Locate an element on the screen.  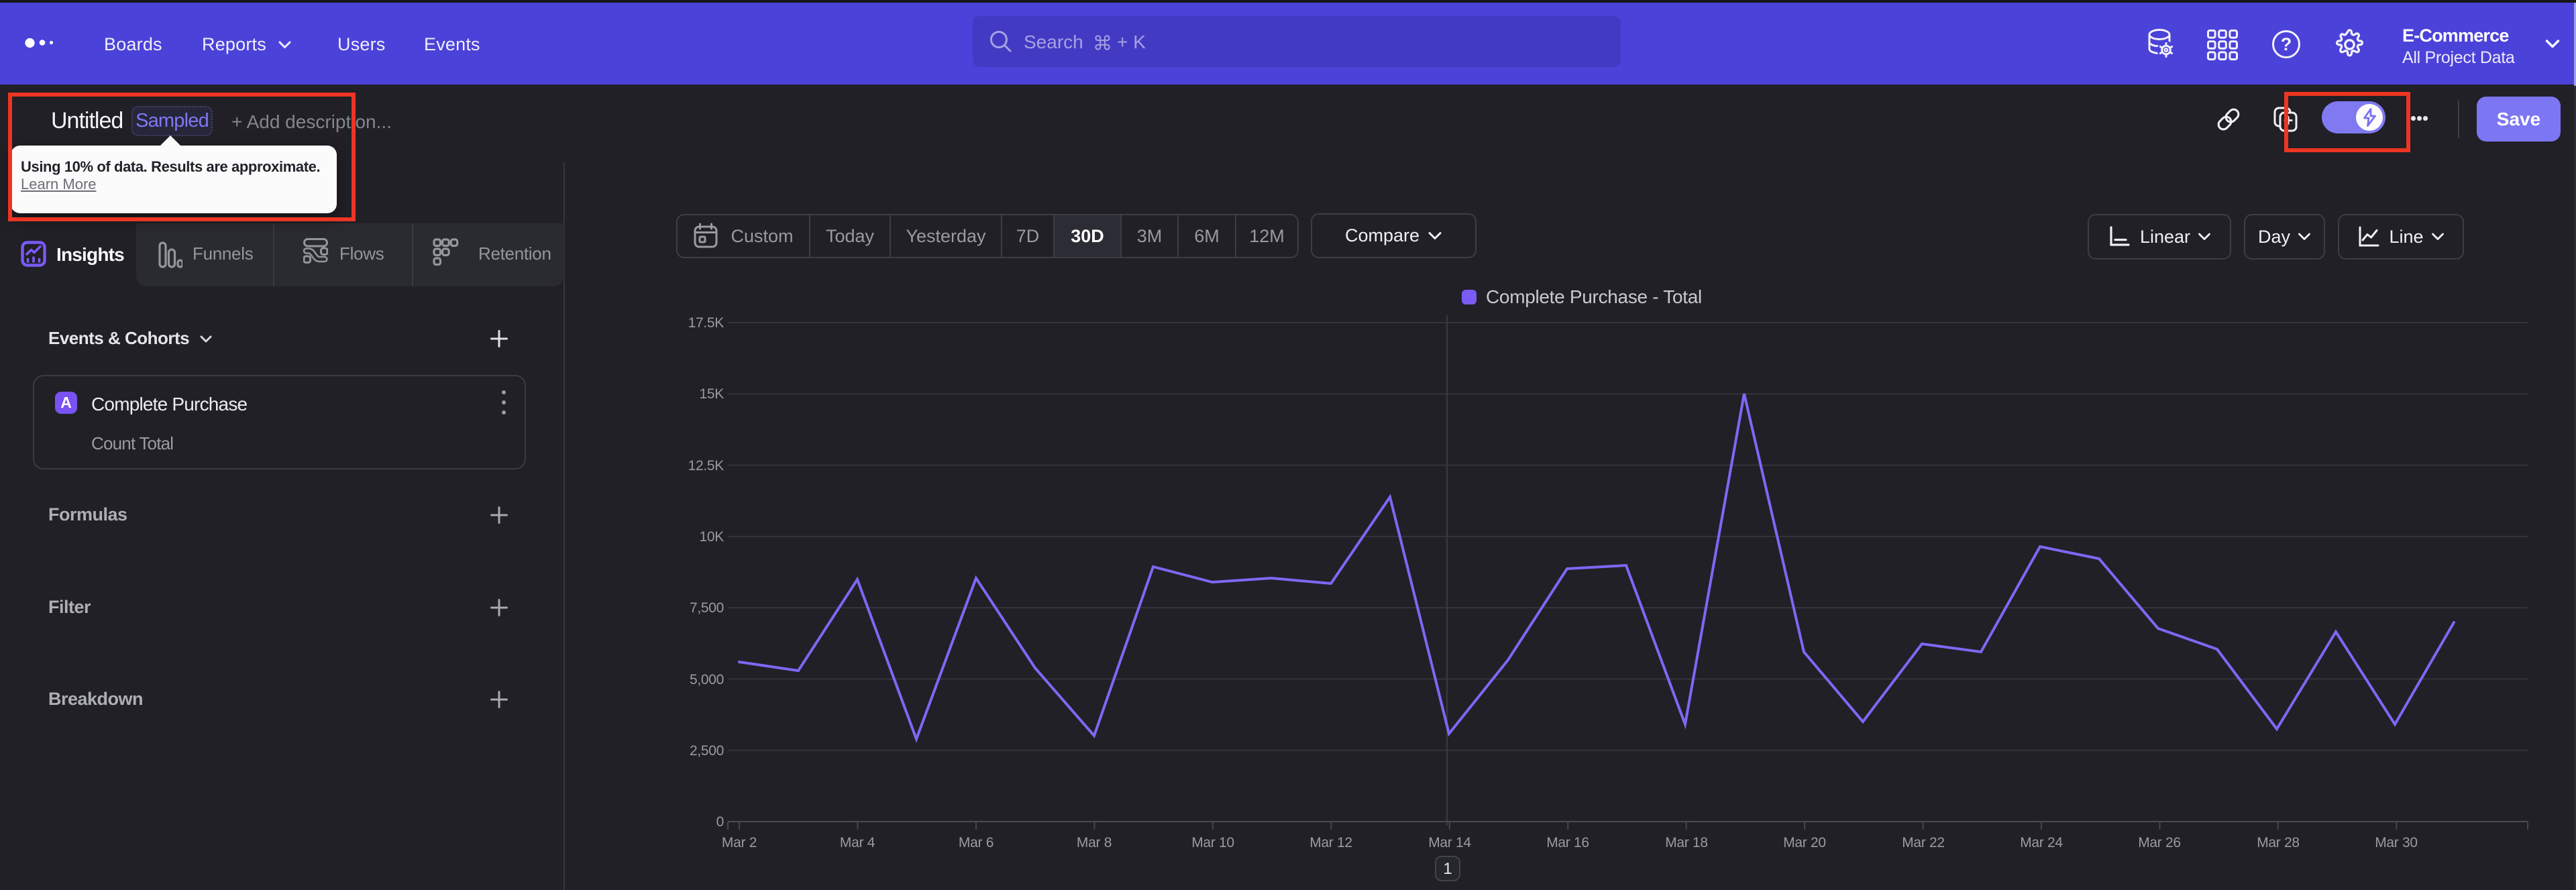
svg-text: Mar 8 is located at coordinates (1094, 842).